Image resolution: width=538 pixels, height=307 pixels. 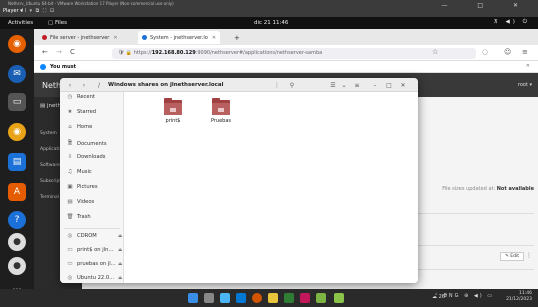 I want to click on window-buttons: — □ ✕, so click(x=486, y=5).